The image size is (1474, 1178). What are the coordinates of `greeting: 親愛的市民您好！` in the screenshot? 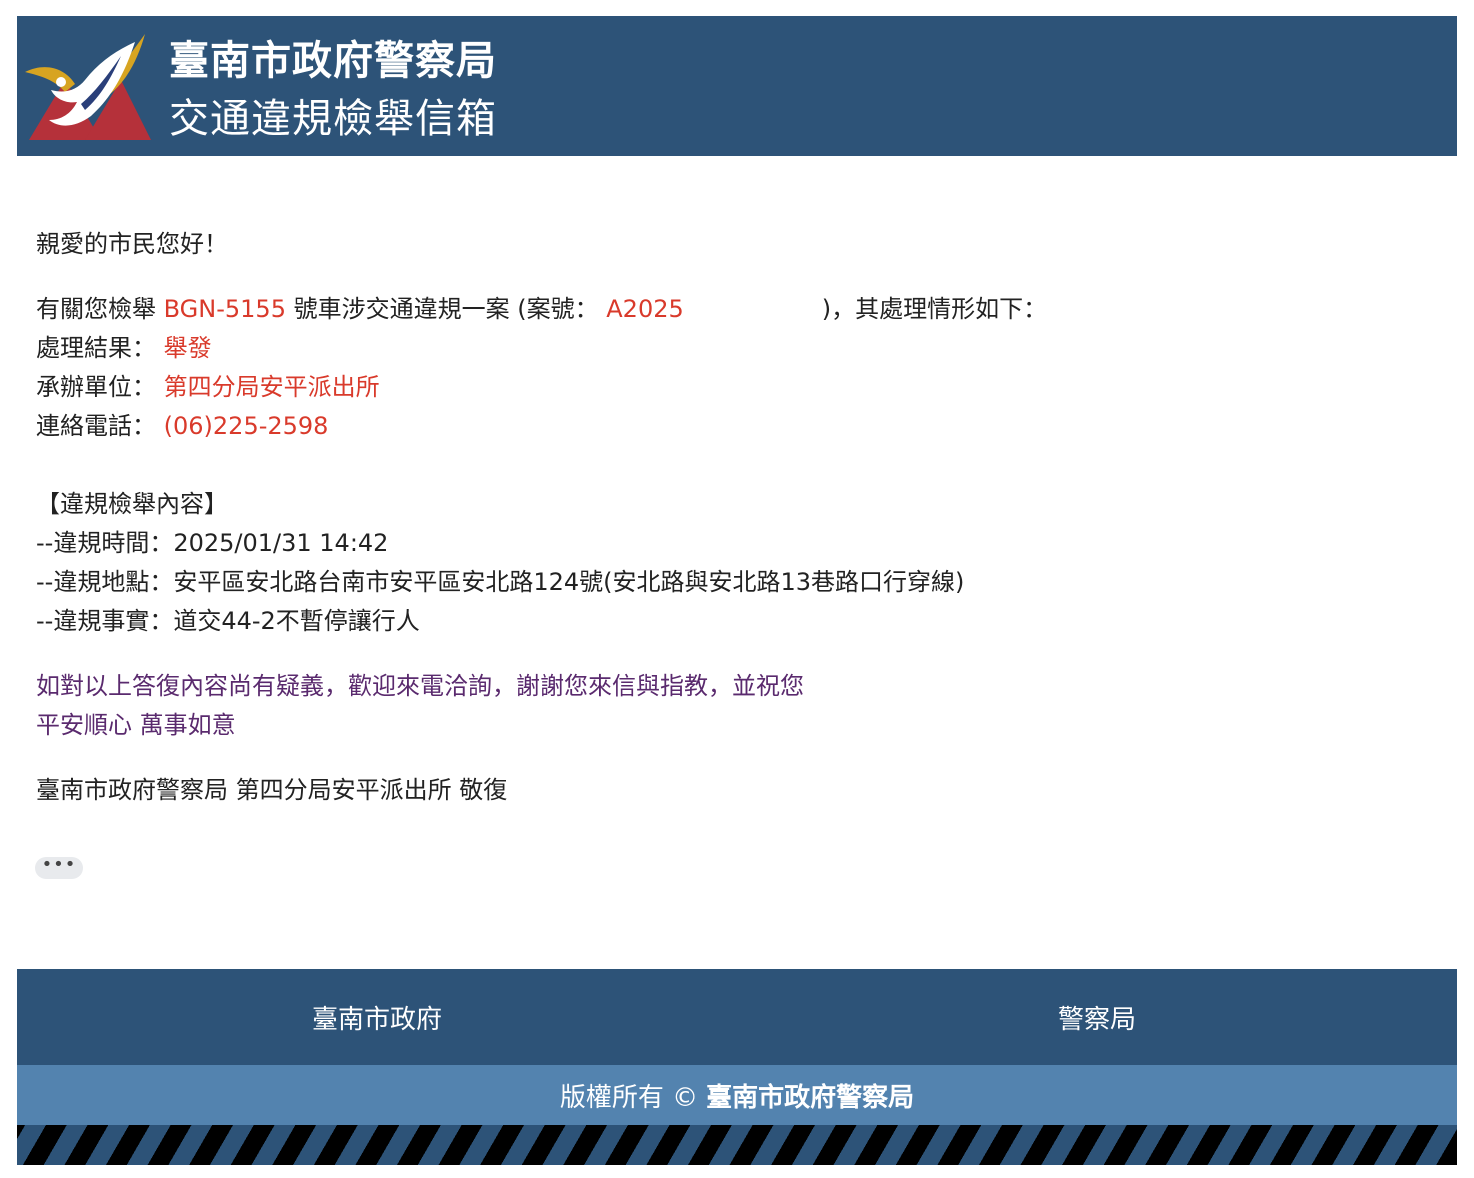 It's located at (132, 244).